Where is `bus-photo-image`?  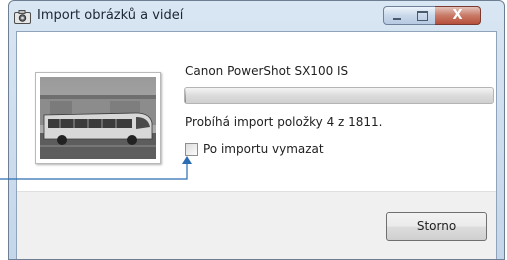 bus-photo-image is located at coordinates (98, 118).